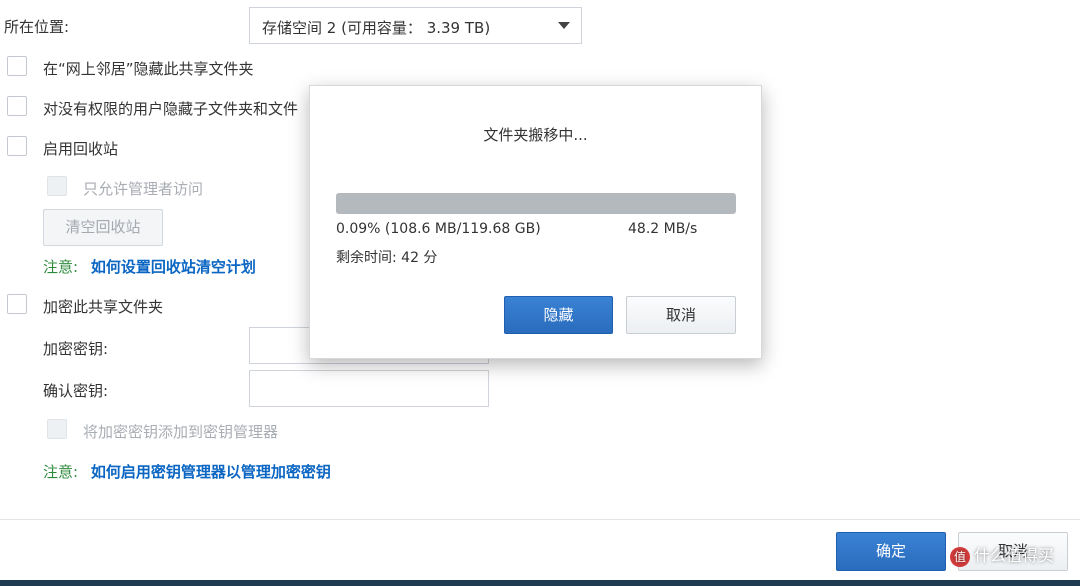  What do you see at coordinates (148, 69) in the screenshot?
I see `hide-network-label: 在“网上邻居”隐藏此共享文件夹` at bounding box center [148, 69].